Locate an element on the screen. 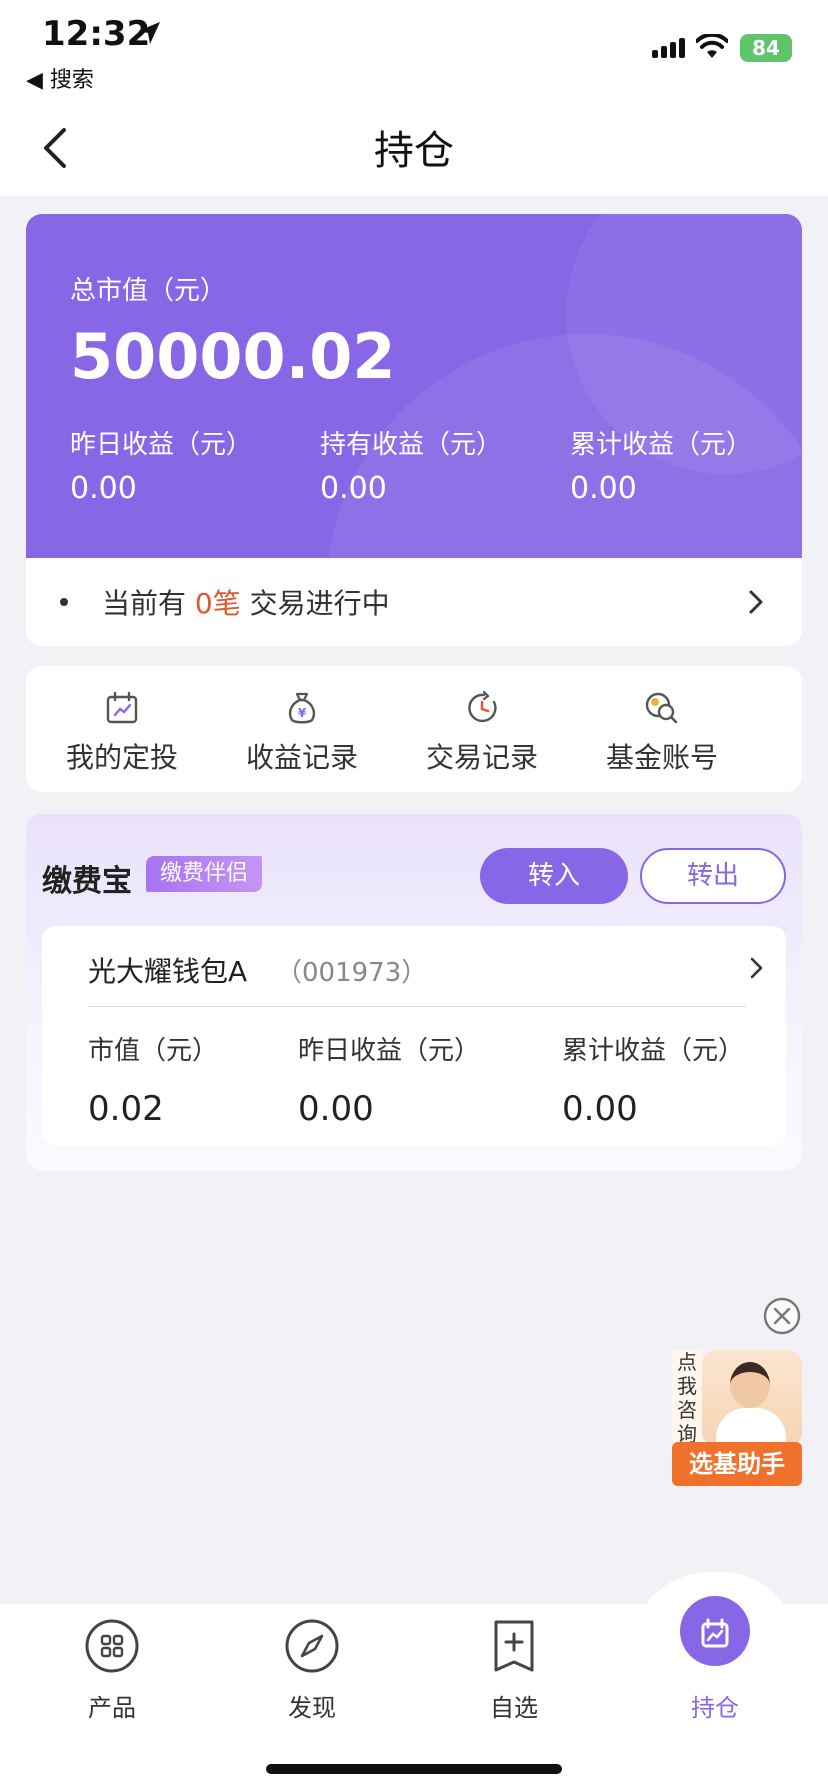  tab-watchlist: 自选 is located at coordinates (514, 1670).